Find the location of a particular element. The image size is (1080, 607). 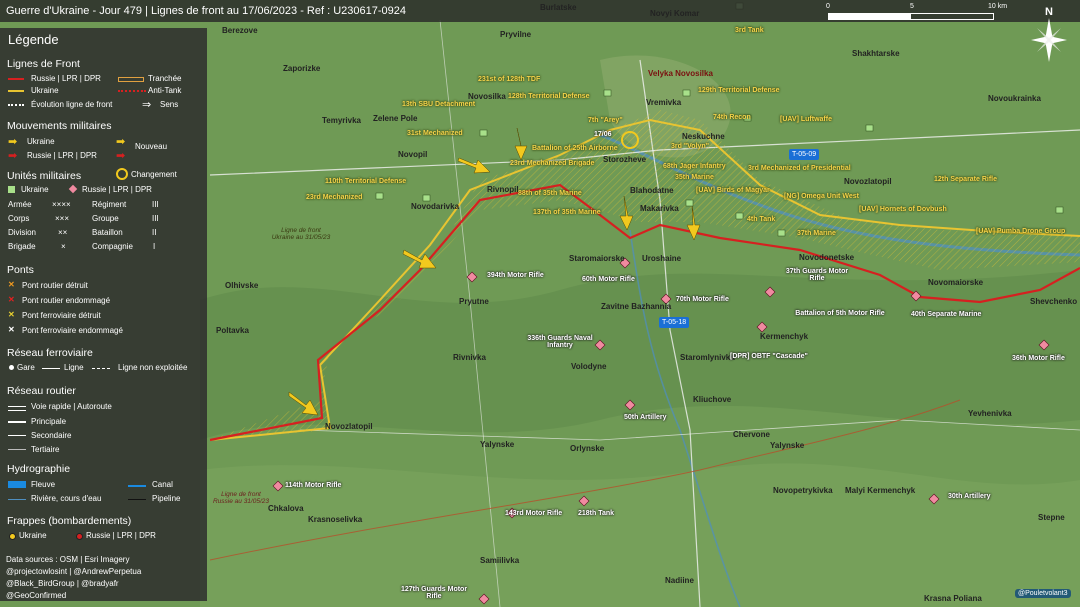

place-label: Rivnopil is located at coordinates (503, 189).